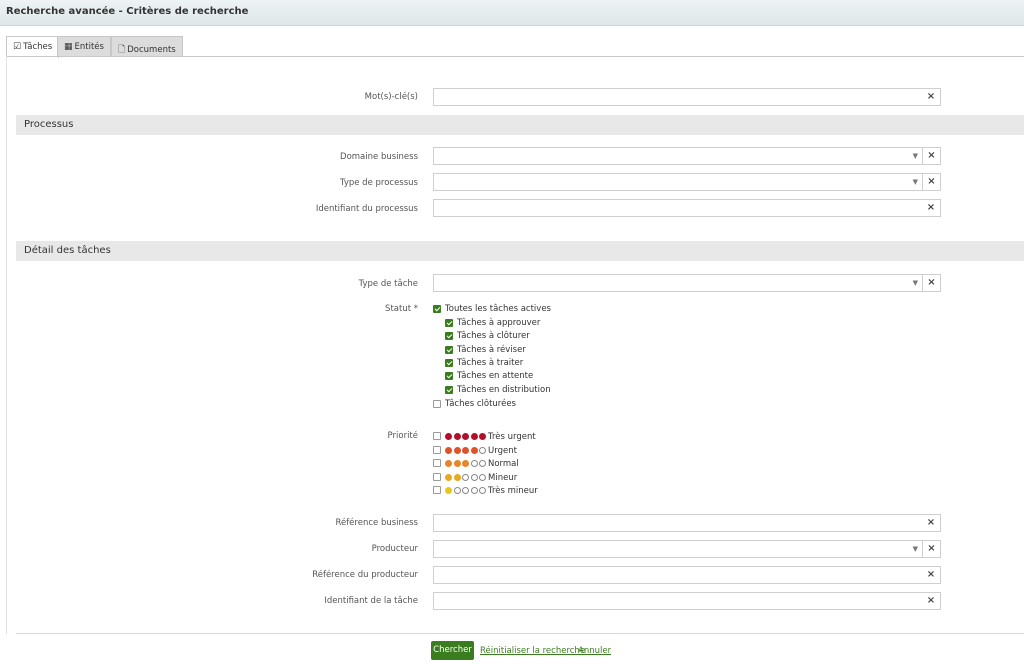  I want to click on identifiant-processus-input: ×, so click(687, 208).